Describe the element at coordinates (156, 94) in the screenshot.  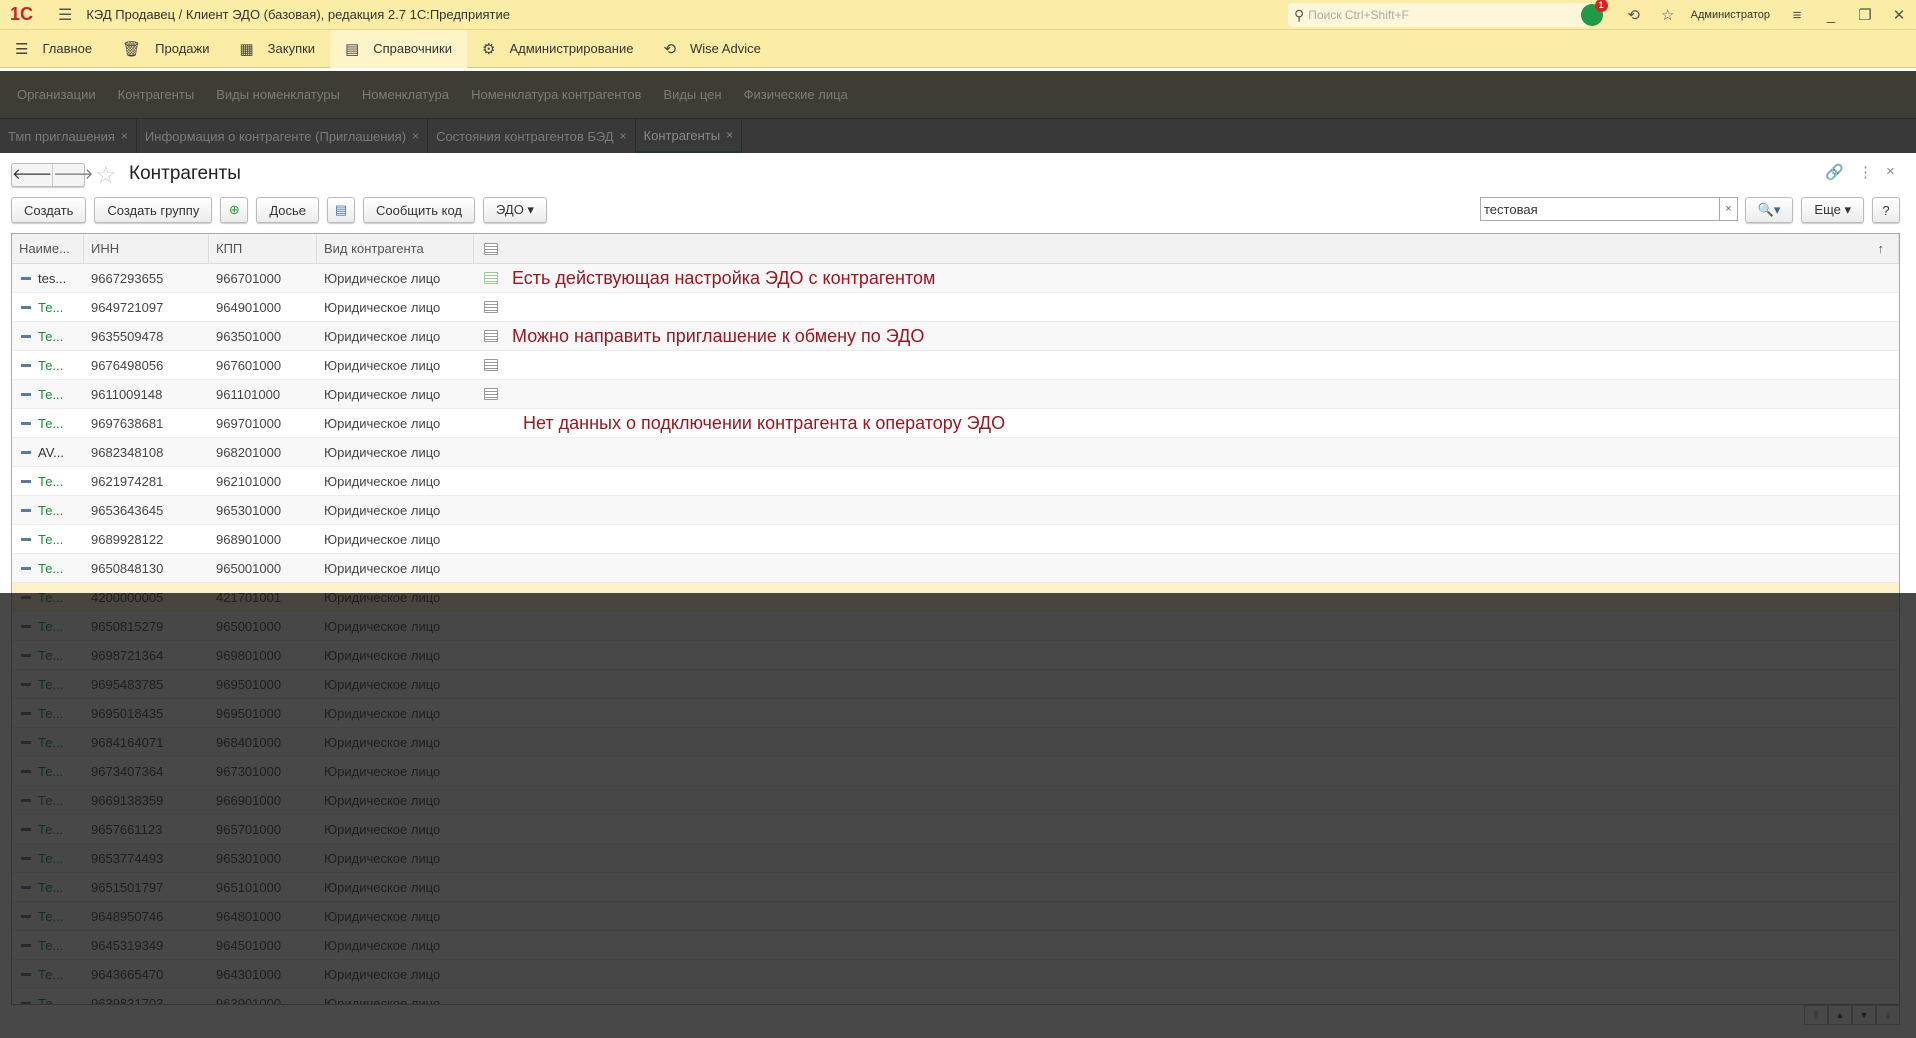
I see `panel-link: Контрагенты` at that location.